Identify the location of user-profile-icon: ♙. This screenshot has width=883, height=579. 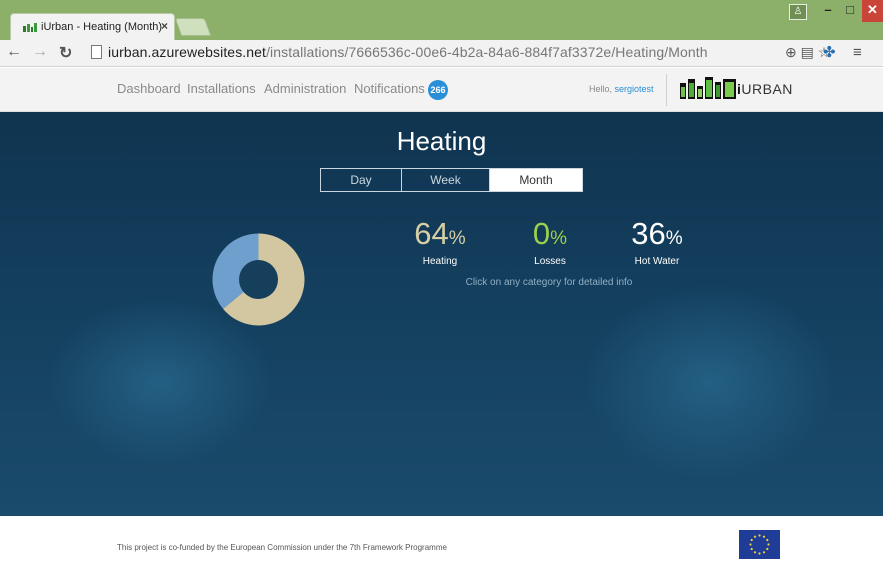
(798, 12).